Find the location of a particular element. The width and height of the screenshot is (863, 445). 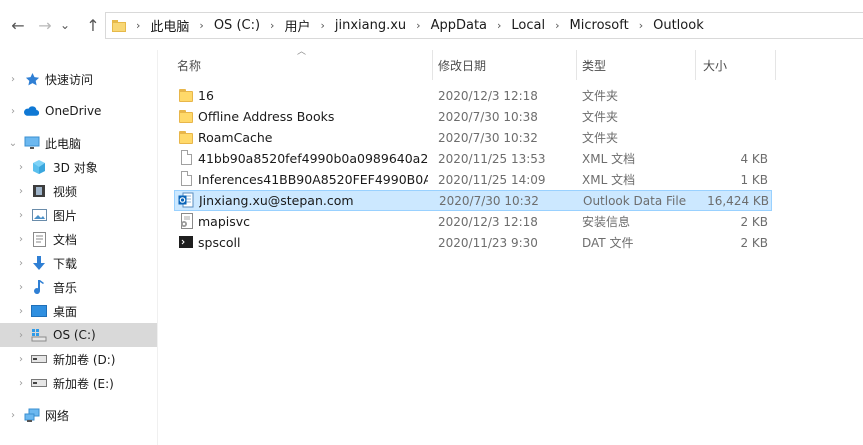

forward-button: → is located at coordinates (45, 25).